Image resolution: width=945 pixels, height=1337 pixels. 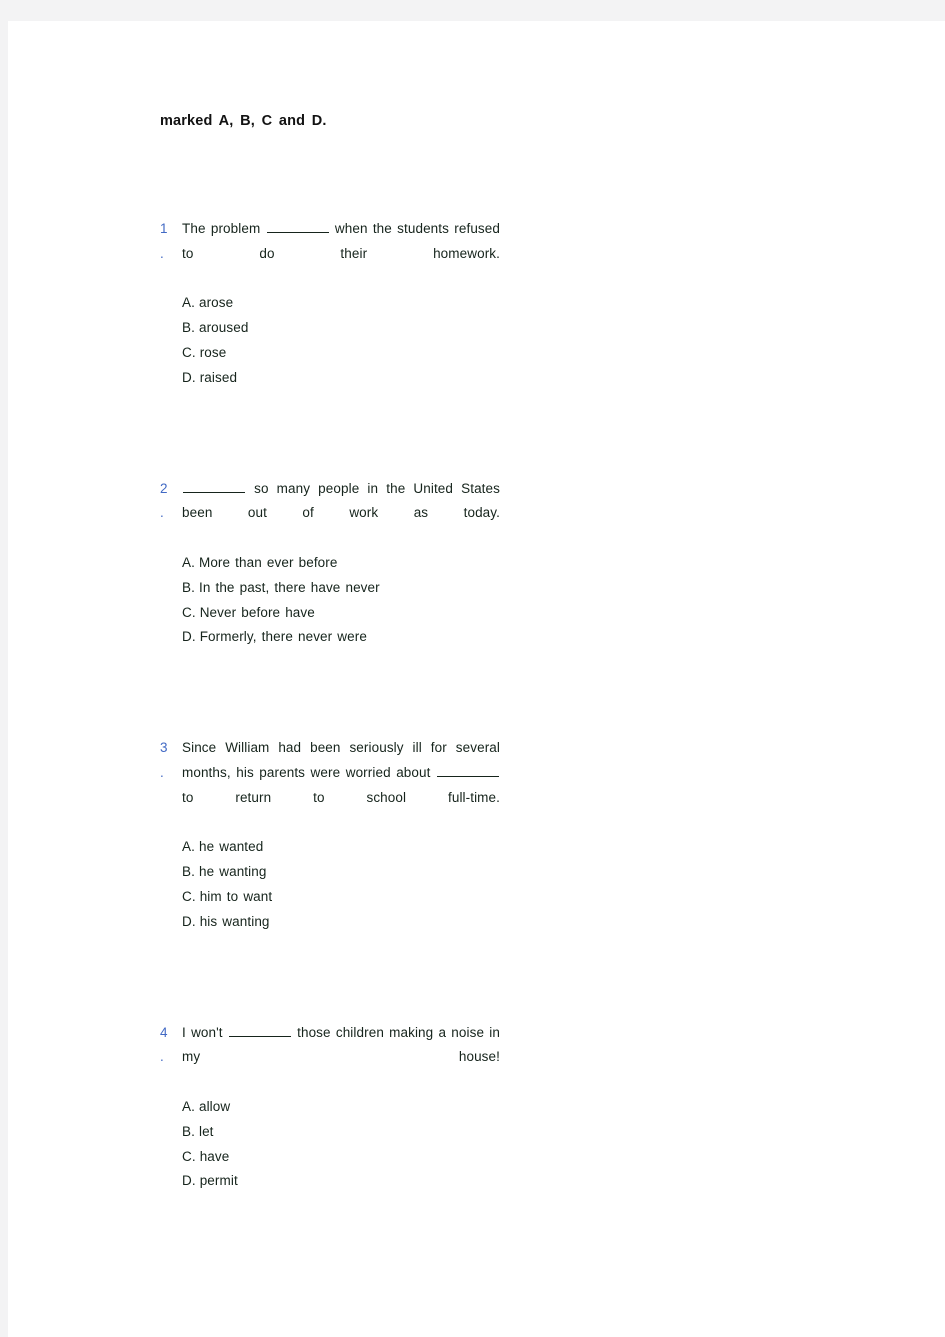 I want to click on option-label: Formerly, there never were, so click(x=283, y=637).